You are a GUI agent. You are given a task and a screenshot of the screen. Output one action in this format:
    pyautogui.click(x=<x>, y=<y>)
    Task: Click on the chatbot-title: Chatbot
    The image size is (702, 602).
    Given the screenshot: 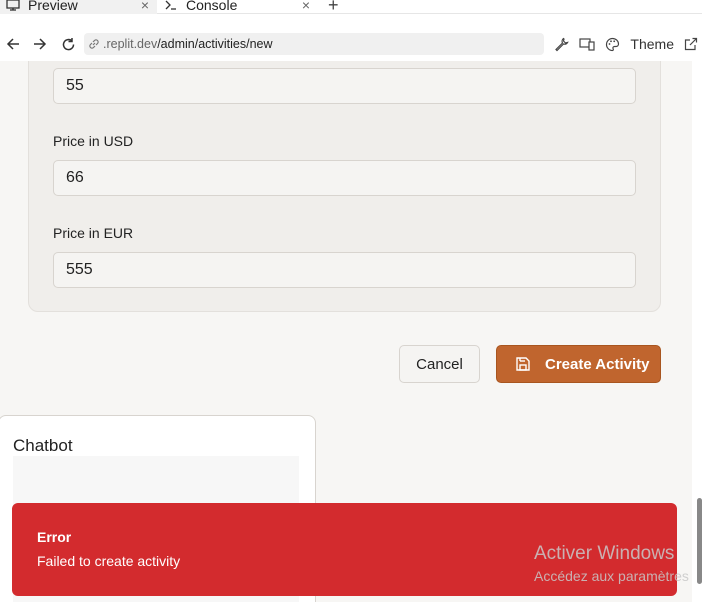 What is the action you would take?
    pyautogui.click(x=43, y=445)
    